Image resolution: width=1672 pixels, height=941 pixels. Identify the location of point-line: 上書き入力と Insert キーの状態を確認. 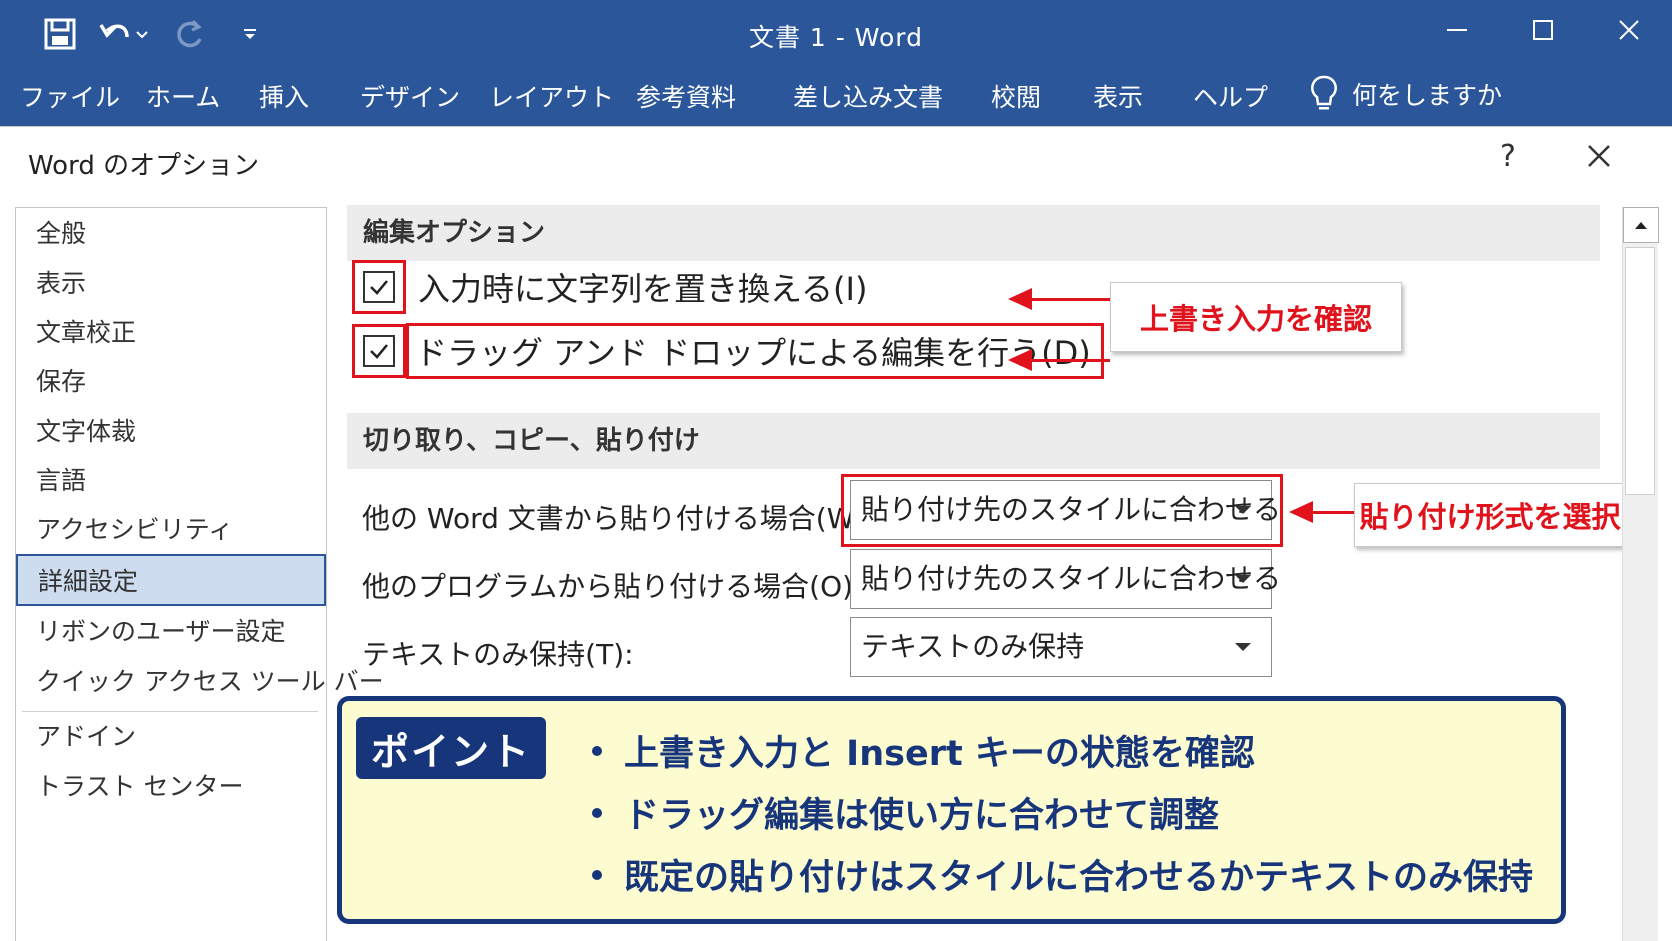
(923, 750).